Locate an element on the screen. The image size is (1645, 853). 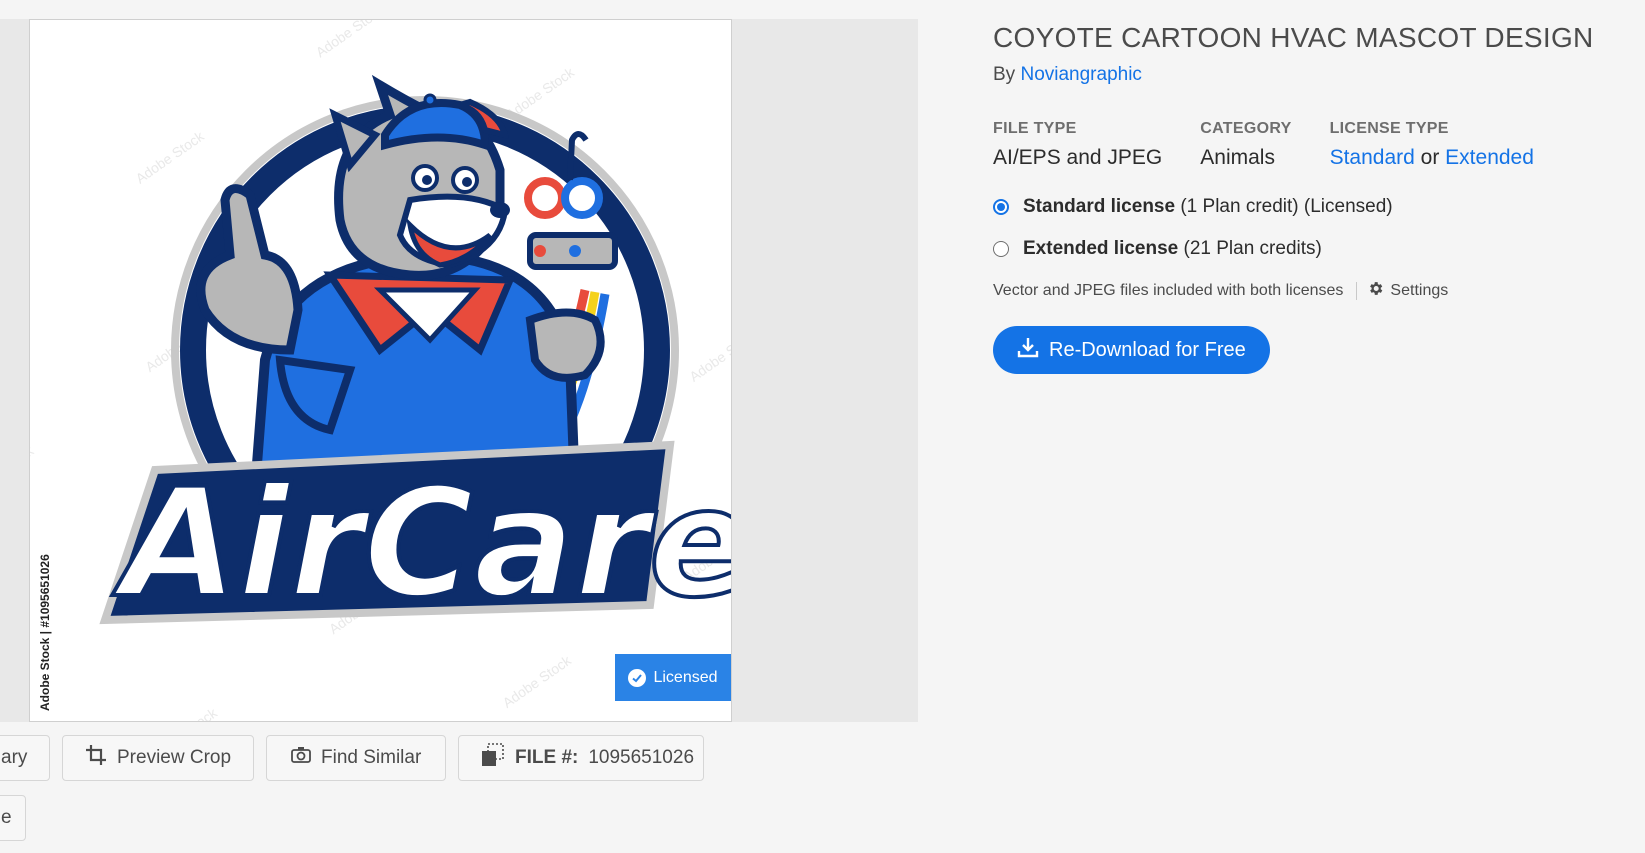
camera-icon is located at coordinates (301, 758).